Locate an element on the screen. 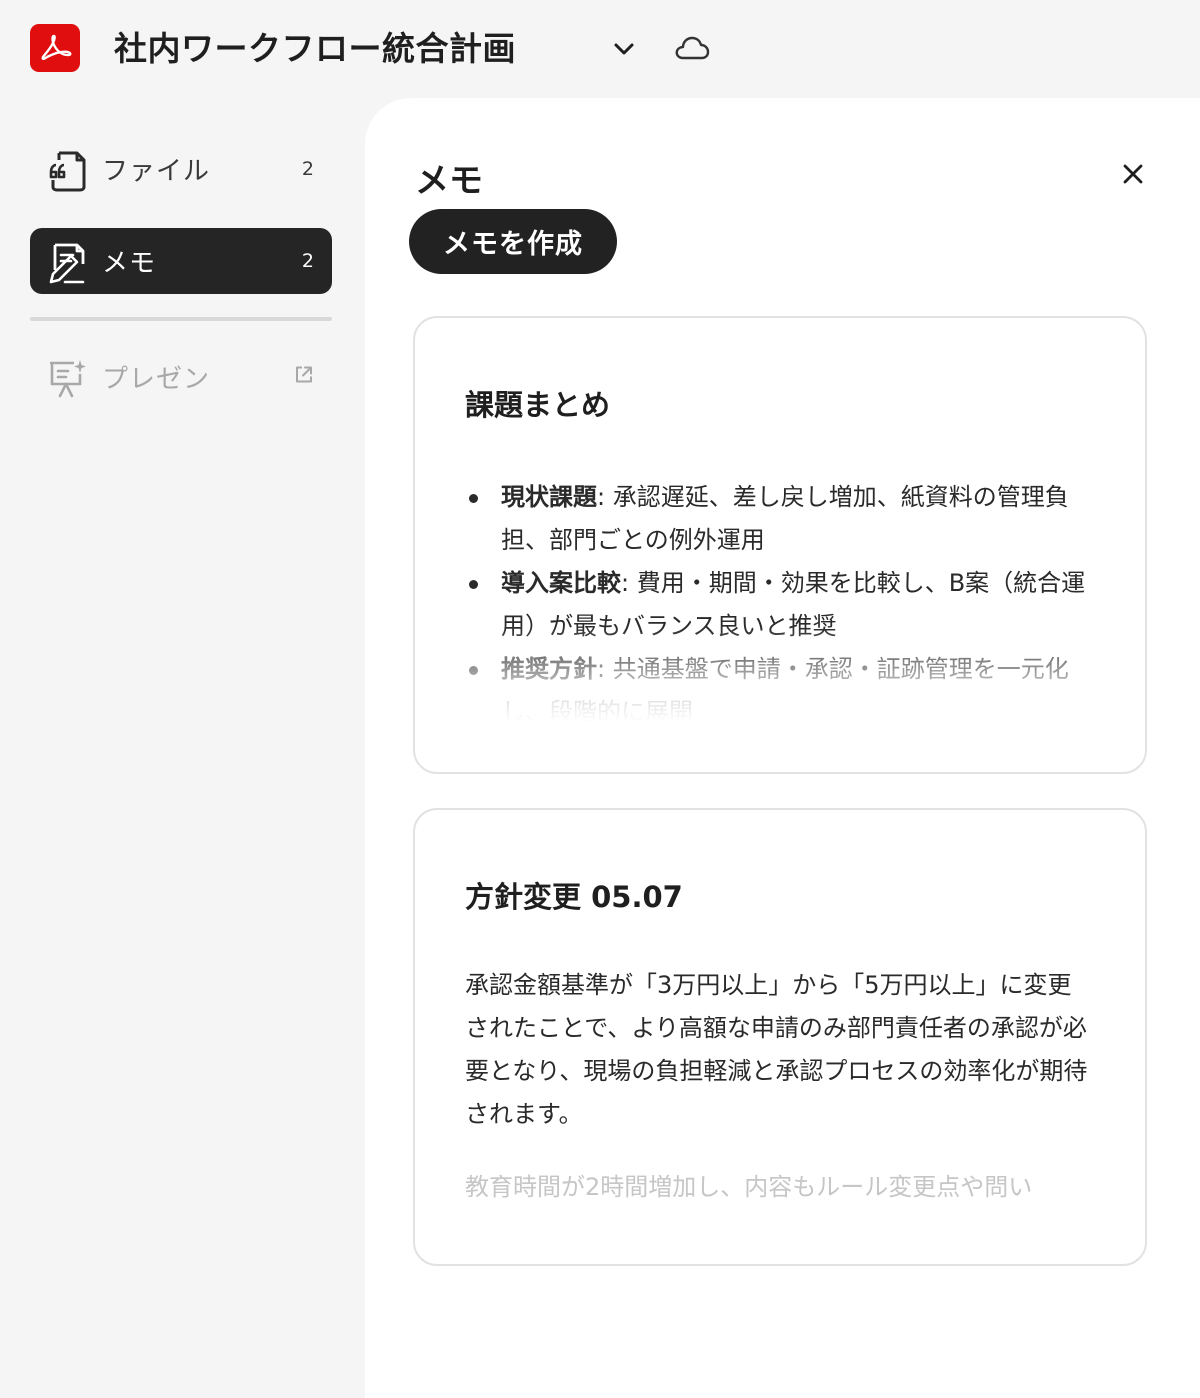 The image size is (1200, 1398). chevron-down-icon is located at coordinates (624, 49).